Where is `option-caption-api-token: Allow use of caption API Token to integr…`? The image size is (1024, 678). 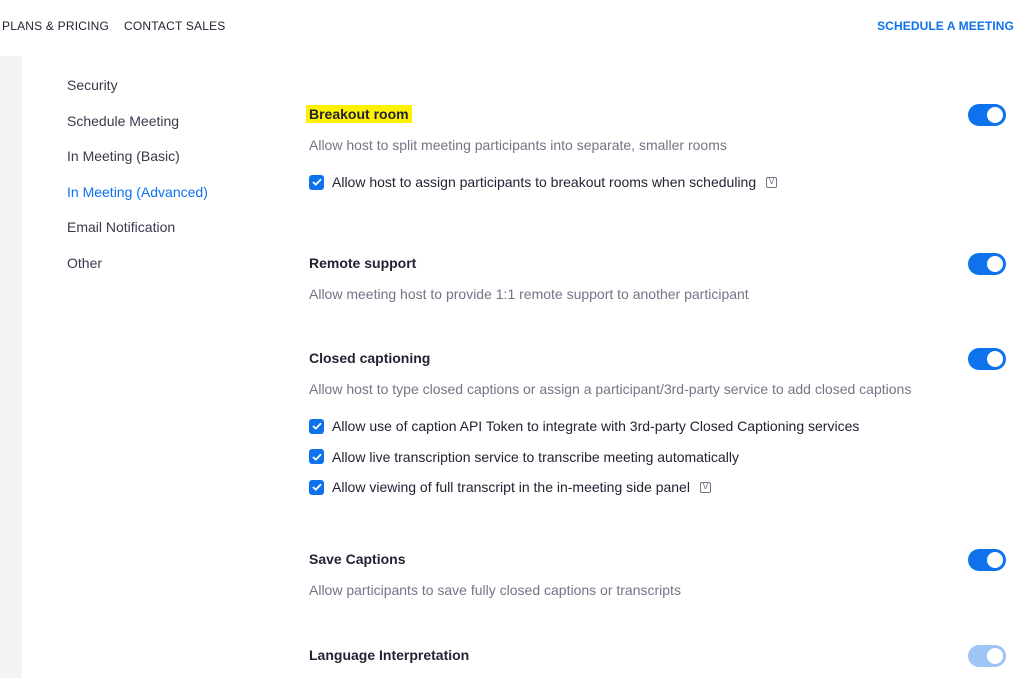 option-caption-api-token: Allow use of caption API Token to integr… is located at coordinates (659, 426).